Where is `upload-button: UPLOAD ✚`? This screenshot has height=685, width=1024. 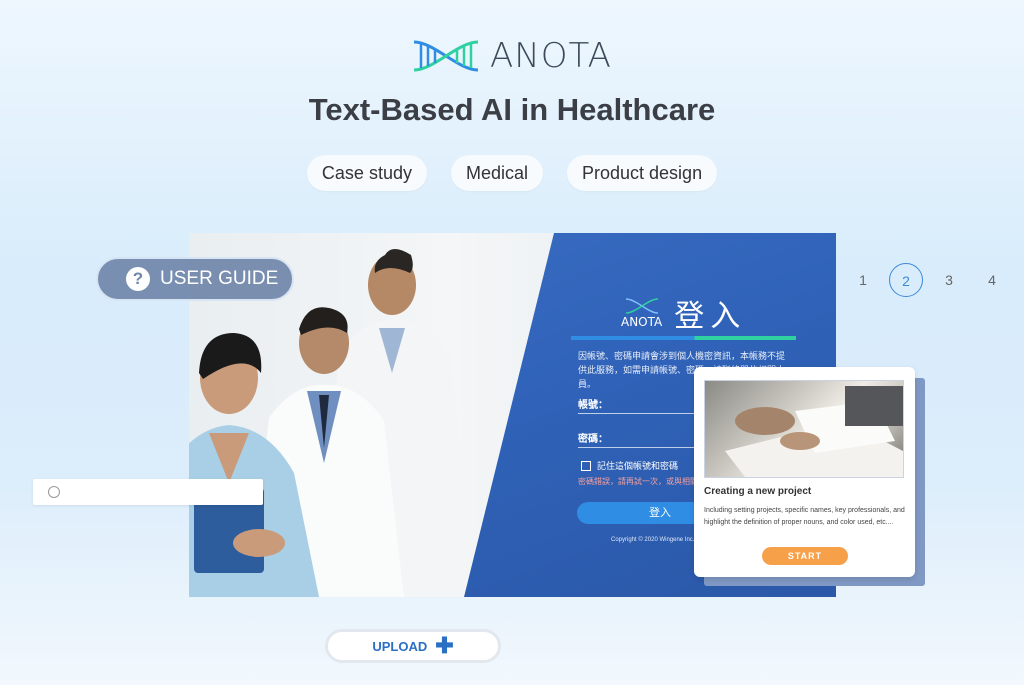 upload-button: UPLOAD ✚ is located at coordinates (413, 646).